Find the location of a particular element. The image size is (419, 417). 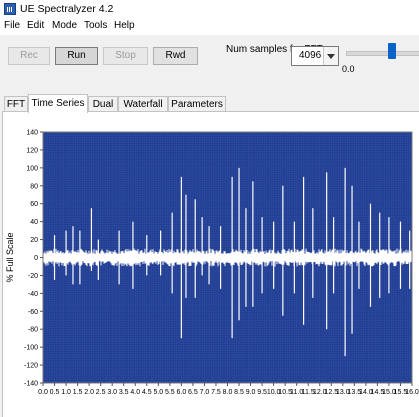

x-tick-label: 16.0 is located at coordinates (412, 392).